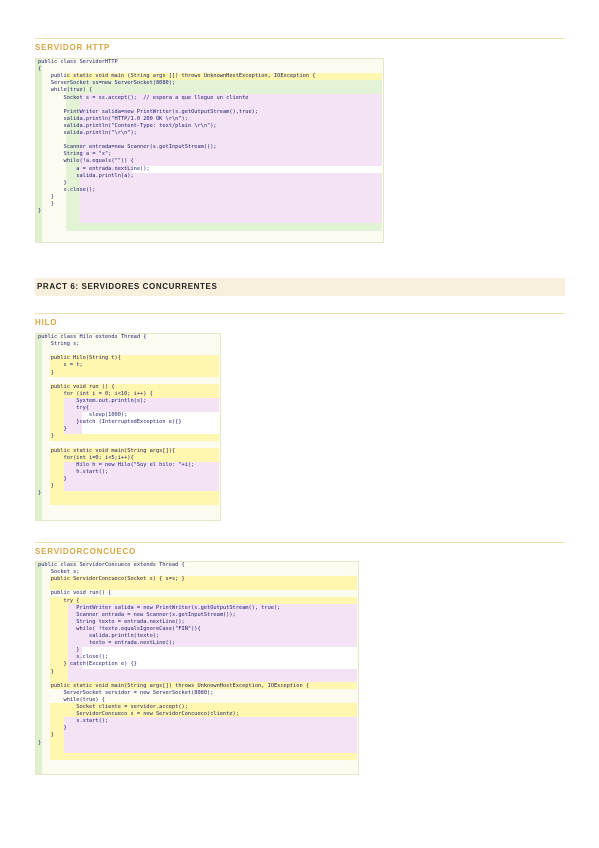  What do you see at coordinates (75, 154) in the screenshot?
I see `code-line: String a = "x";` at bounding box center [75, 154].